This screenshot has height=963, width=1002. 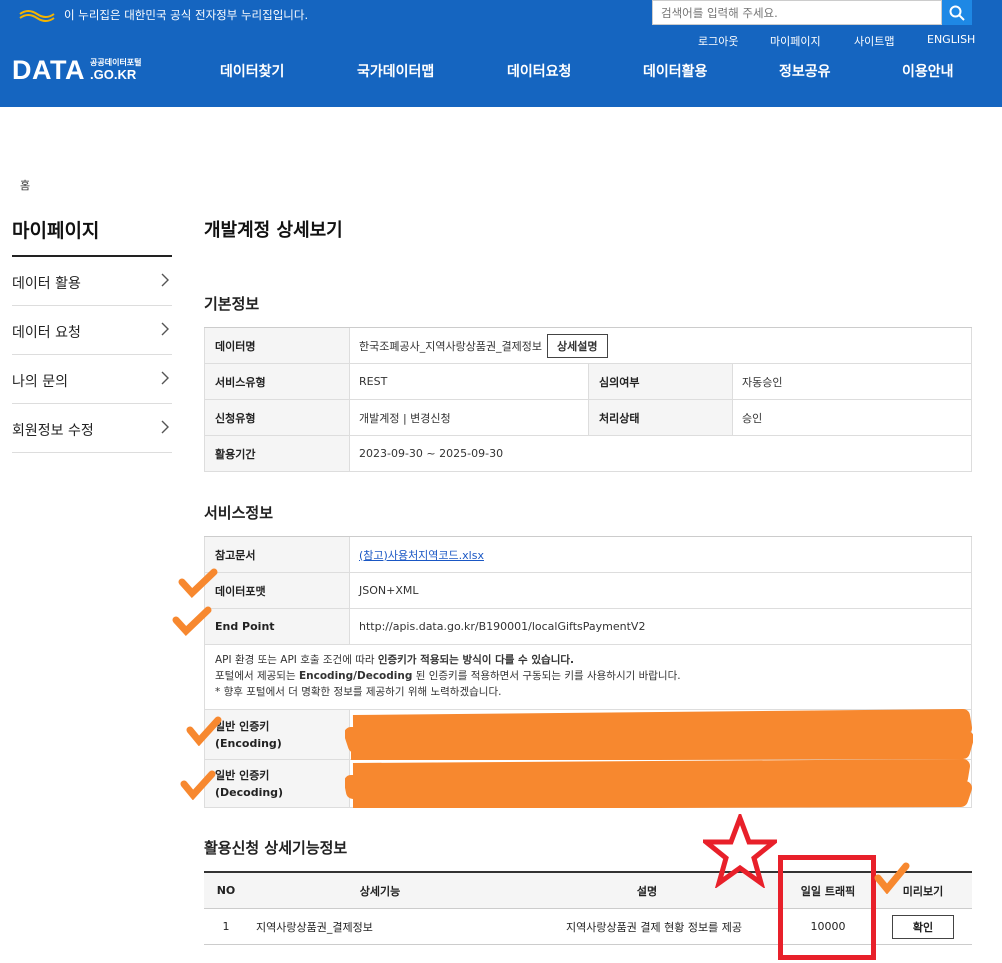 What do you see at coordinates (277, 453) in the screenshot?
I see `period-label: 활용기간` at bounding box center [277, 453].